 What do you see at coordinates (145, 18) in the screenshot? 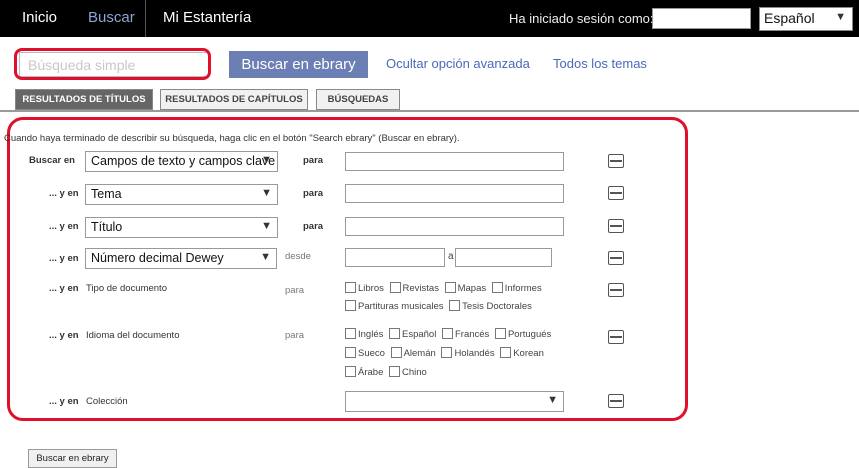
I see `nav-divider` at bounding box center [145, 18].